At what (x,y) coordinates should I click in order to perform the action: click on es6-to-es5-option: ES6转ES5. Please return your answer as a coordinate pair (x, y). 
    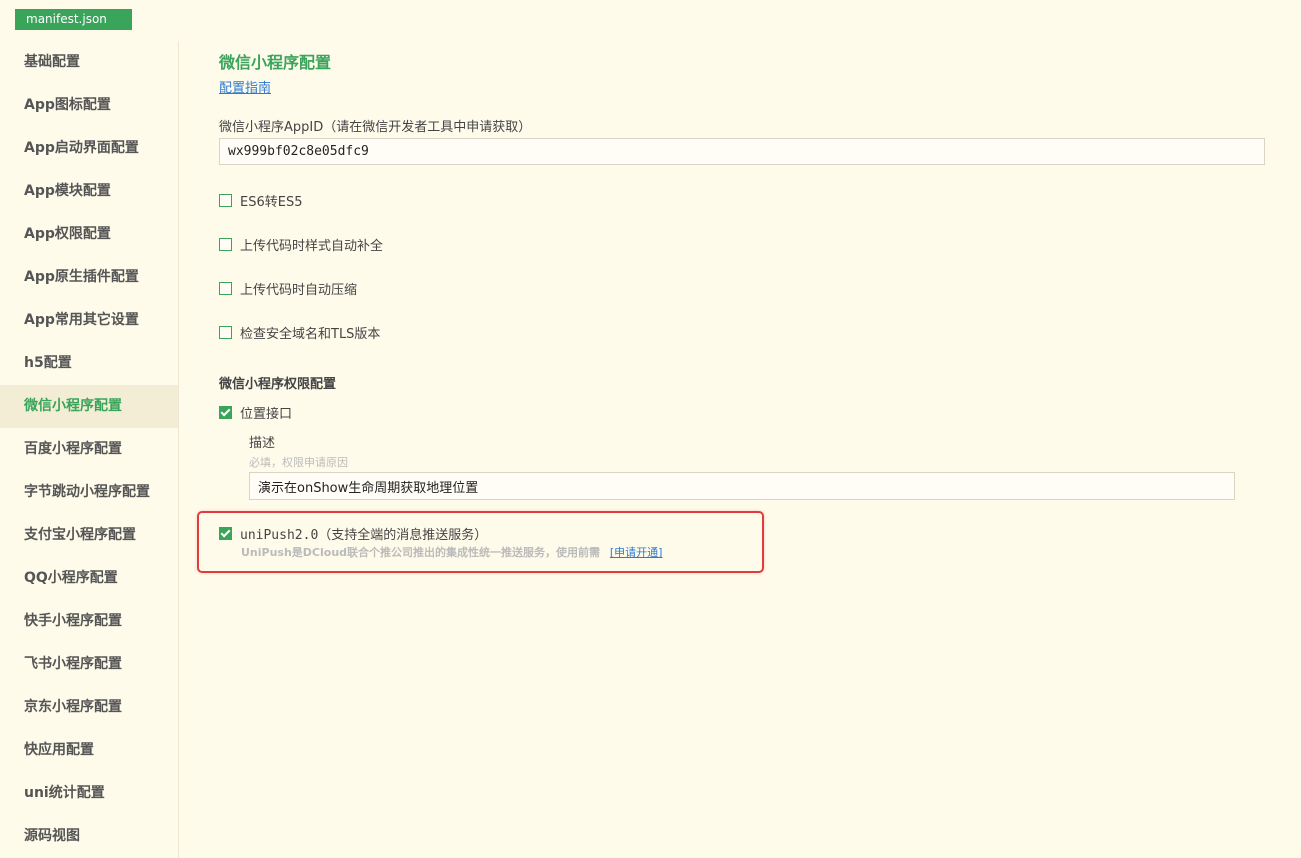
    Looking at the image, I should click on (260, 200).